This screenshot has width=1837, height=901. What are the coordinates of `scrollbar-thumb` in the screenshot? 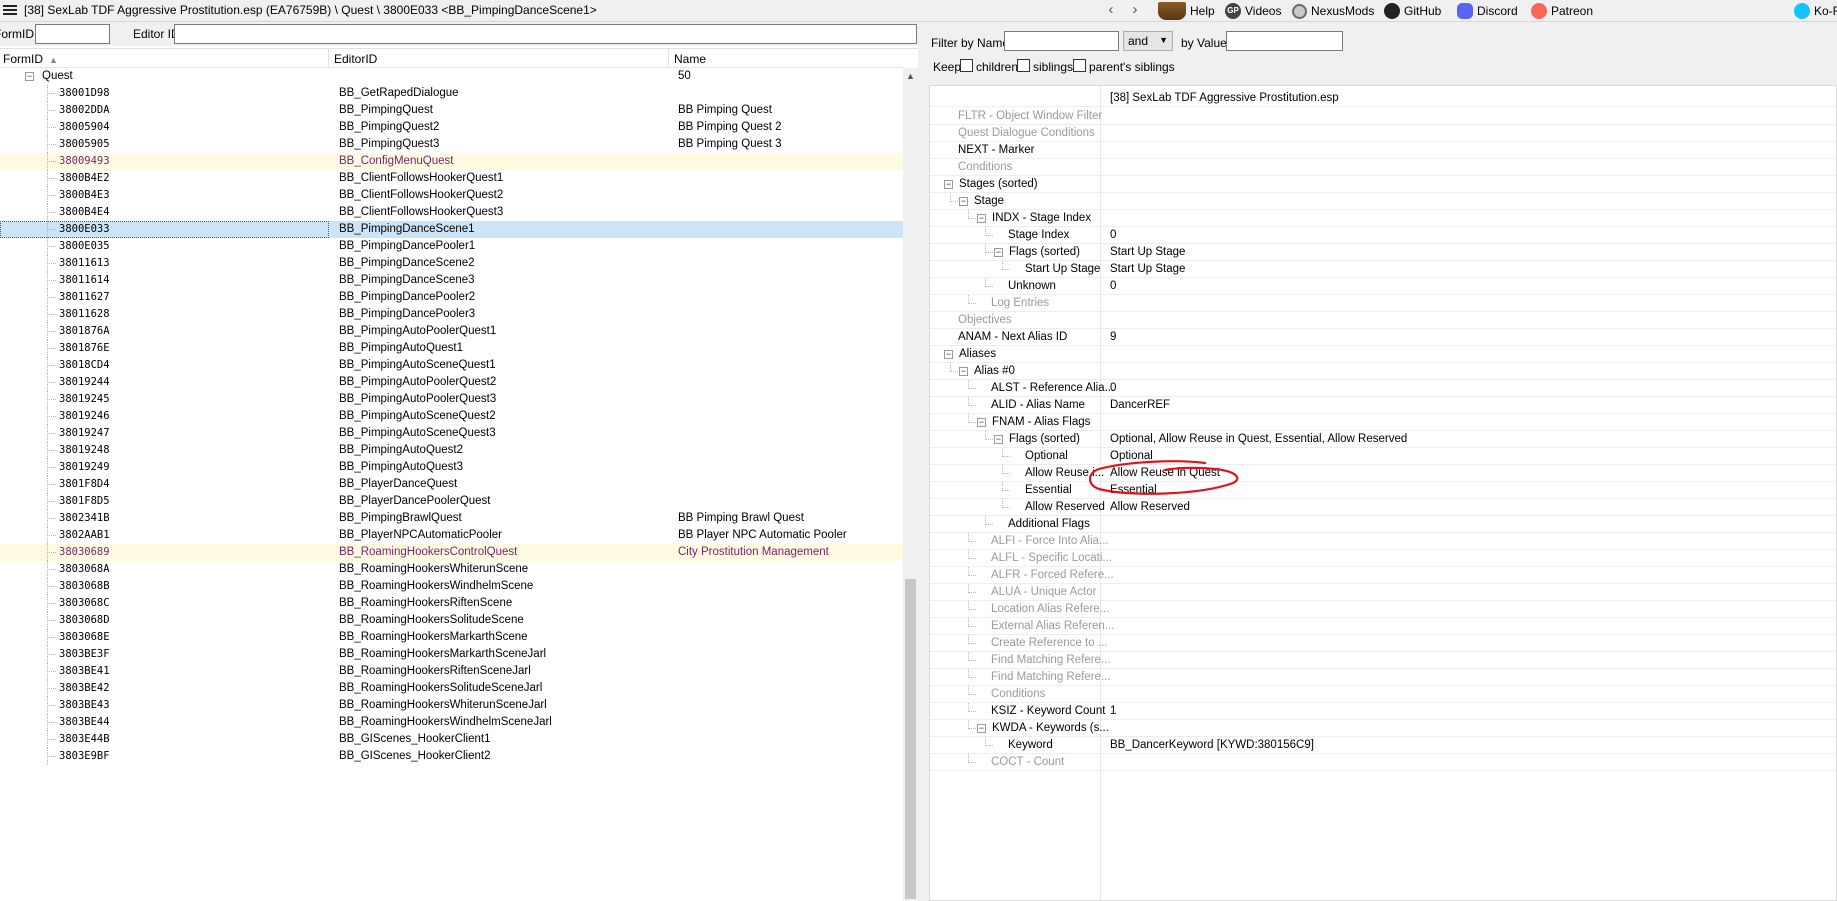 It's located at (910, 739).